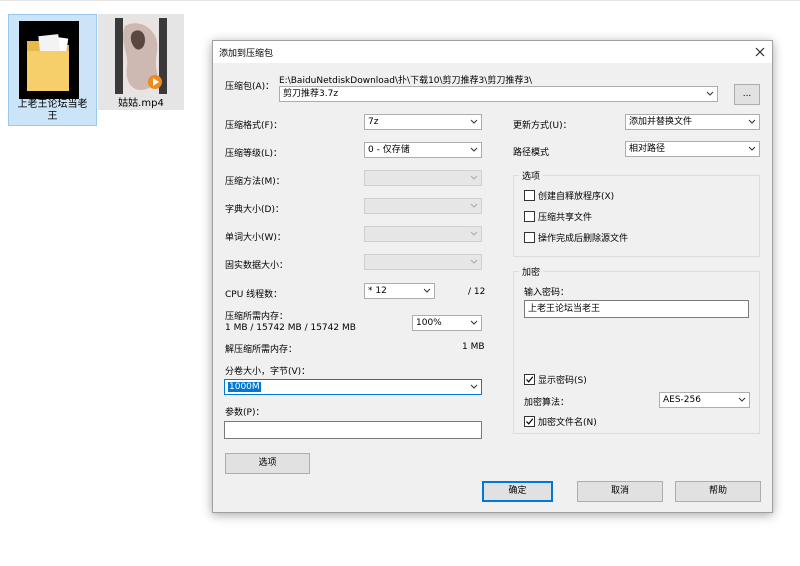 This screenshot has height=566, width=800. I want to click on cpu-max: / 12, so click(477, 292).